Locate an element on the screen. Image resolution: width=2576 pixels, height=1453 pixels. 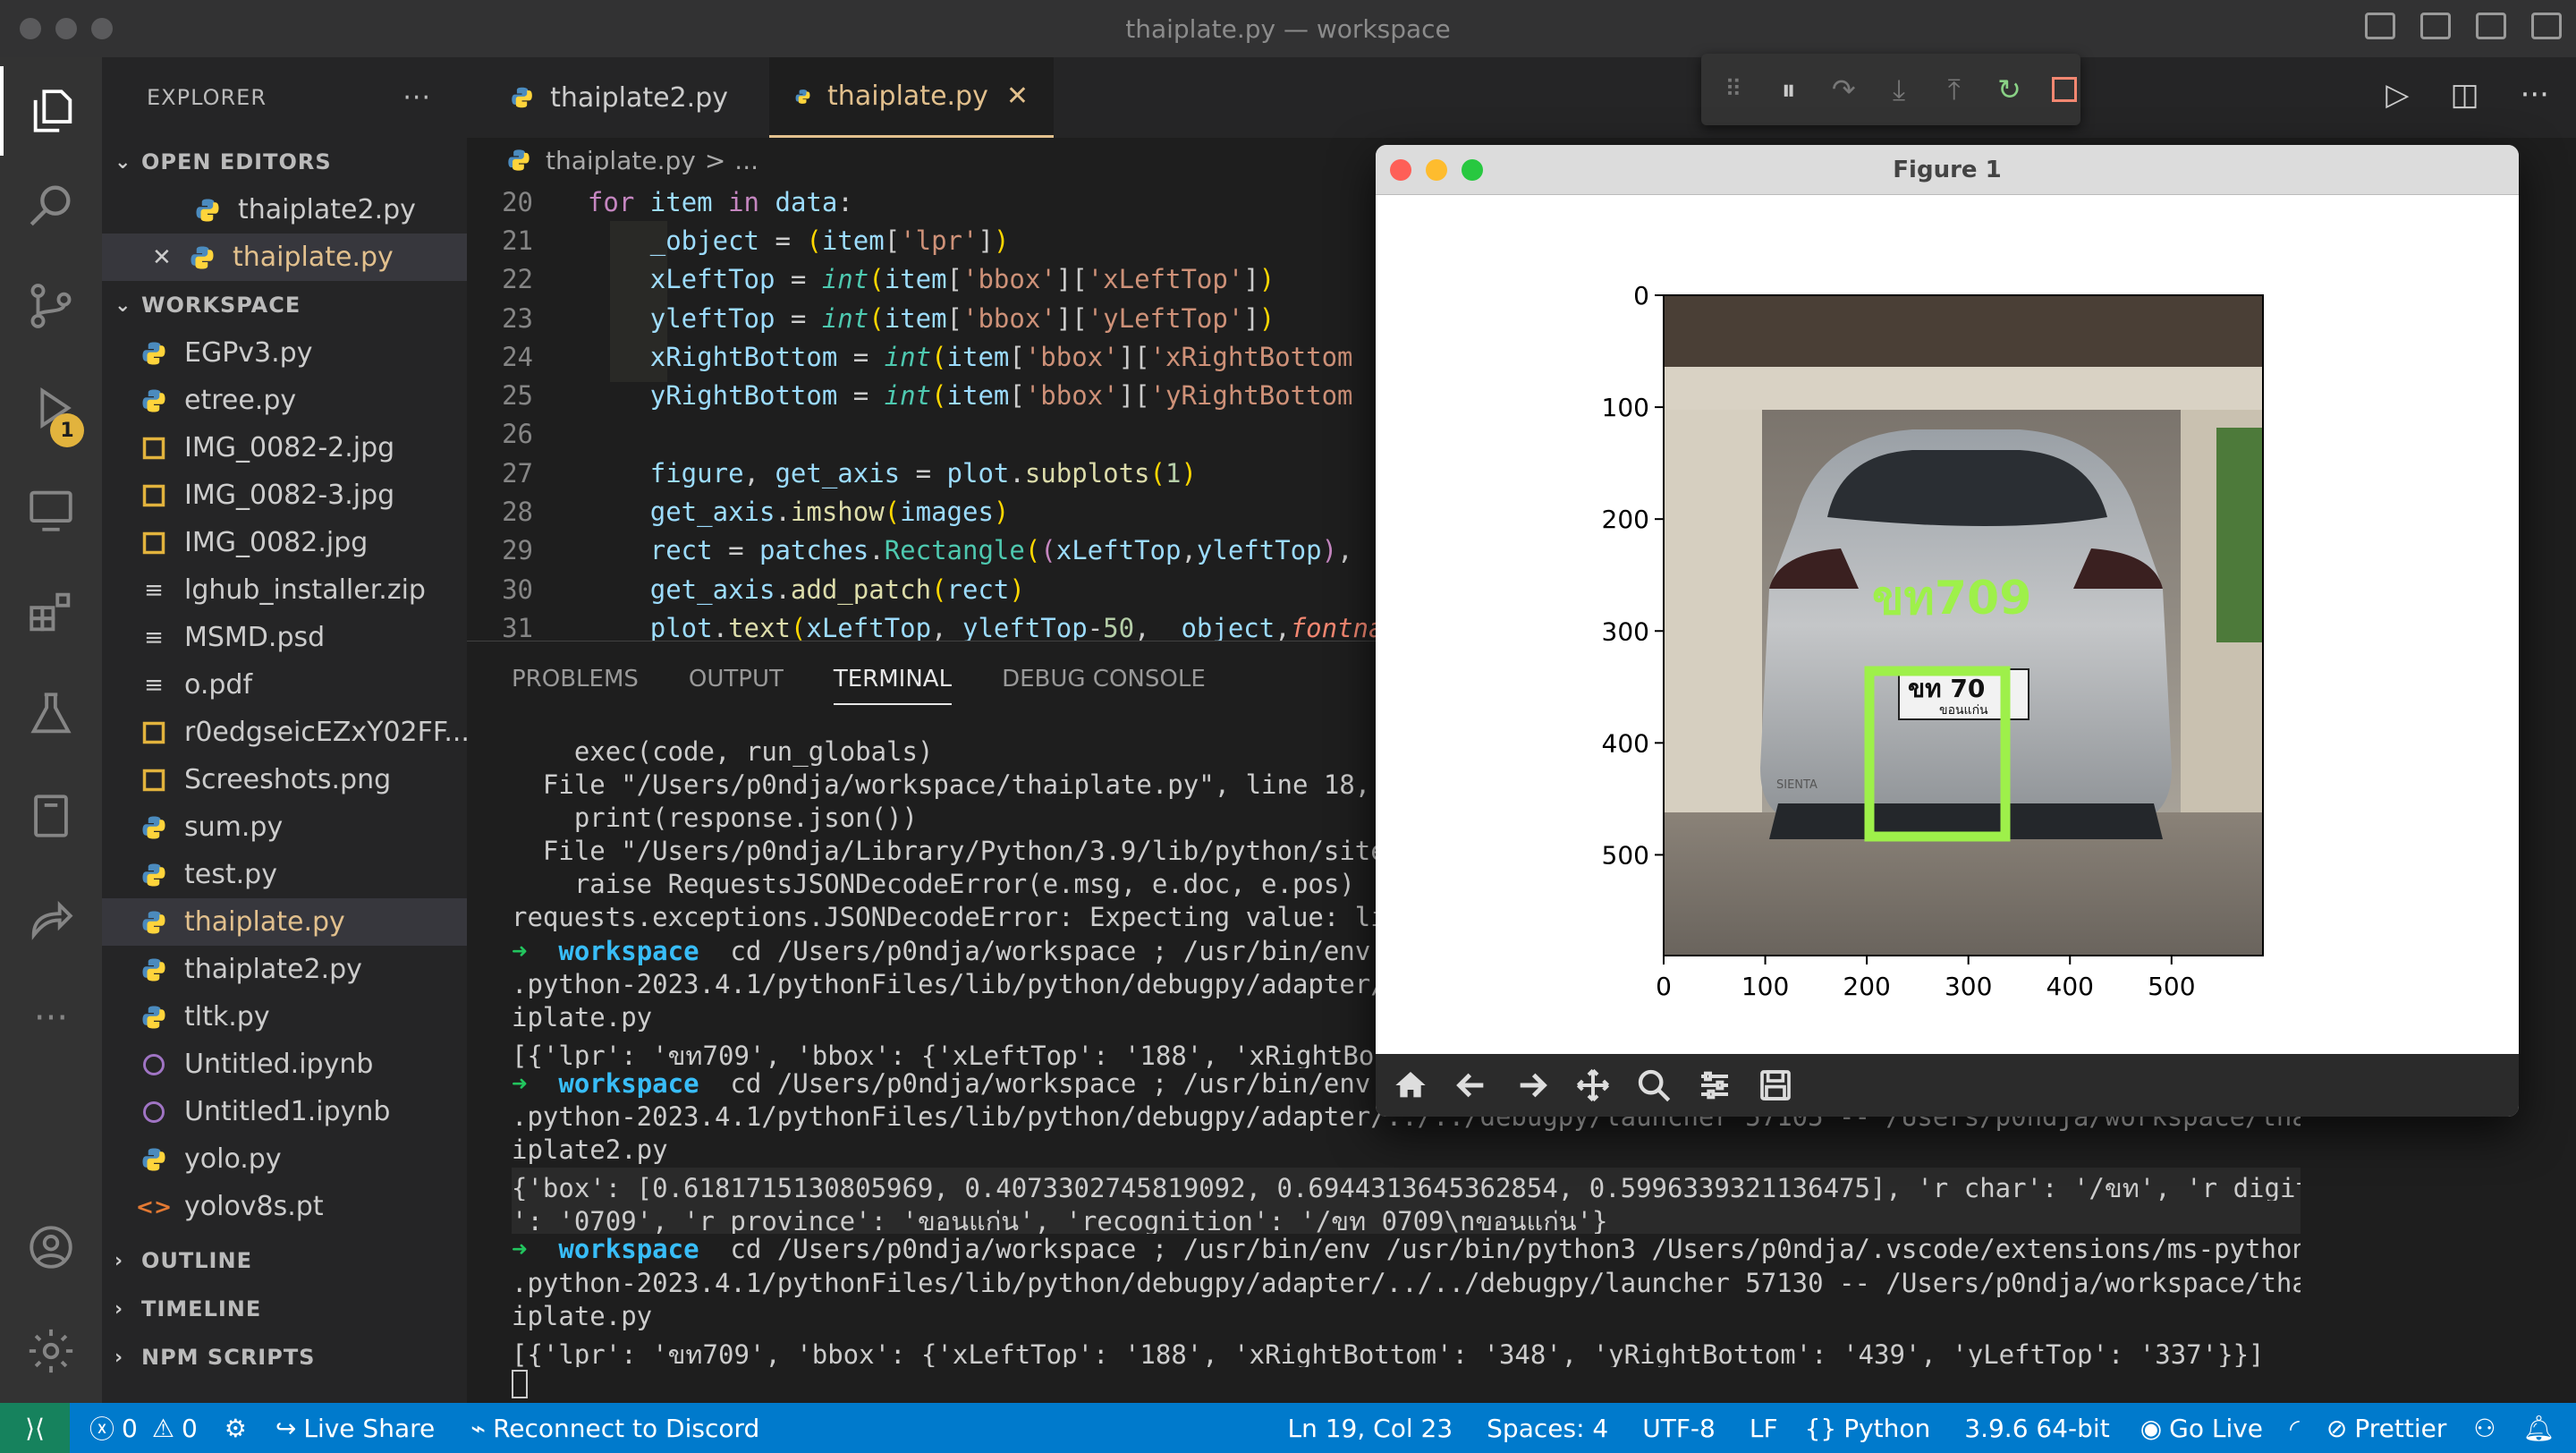
extensions-activity is located at coordinates (51, 612).